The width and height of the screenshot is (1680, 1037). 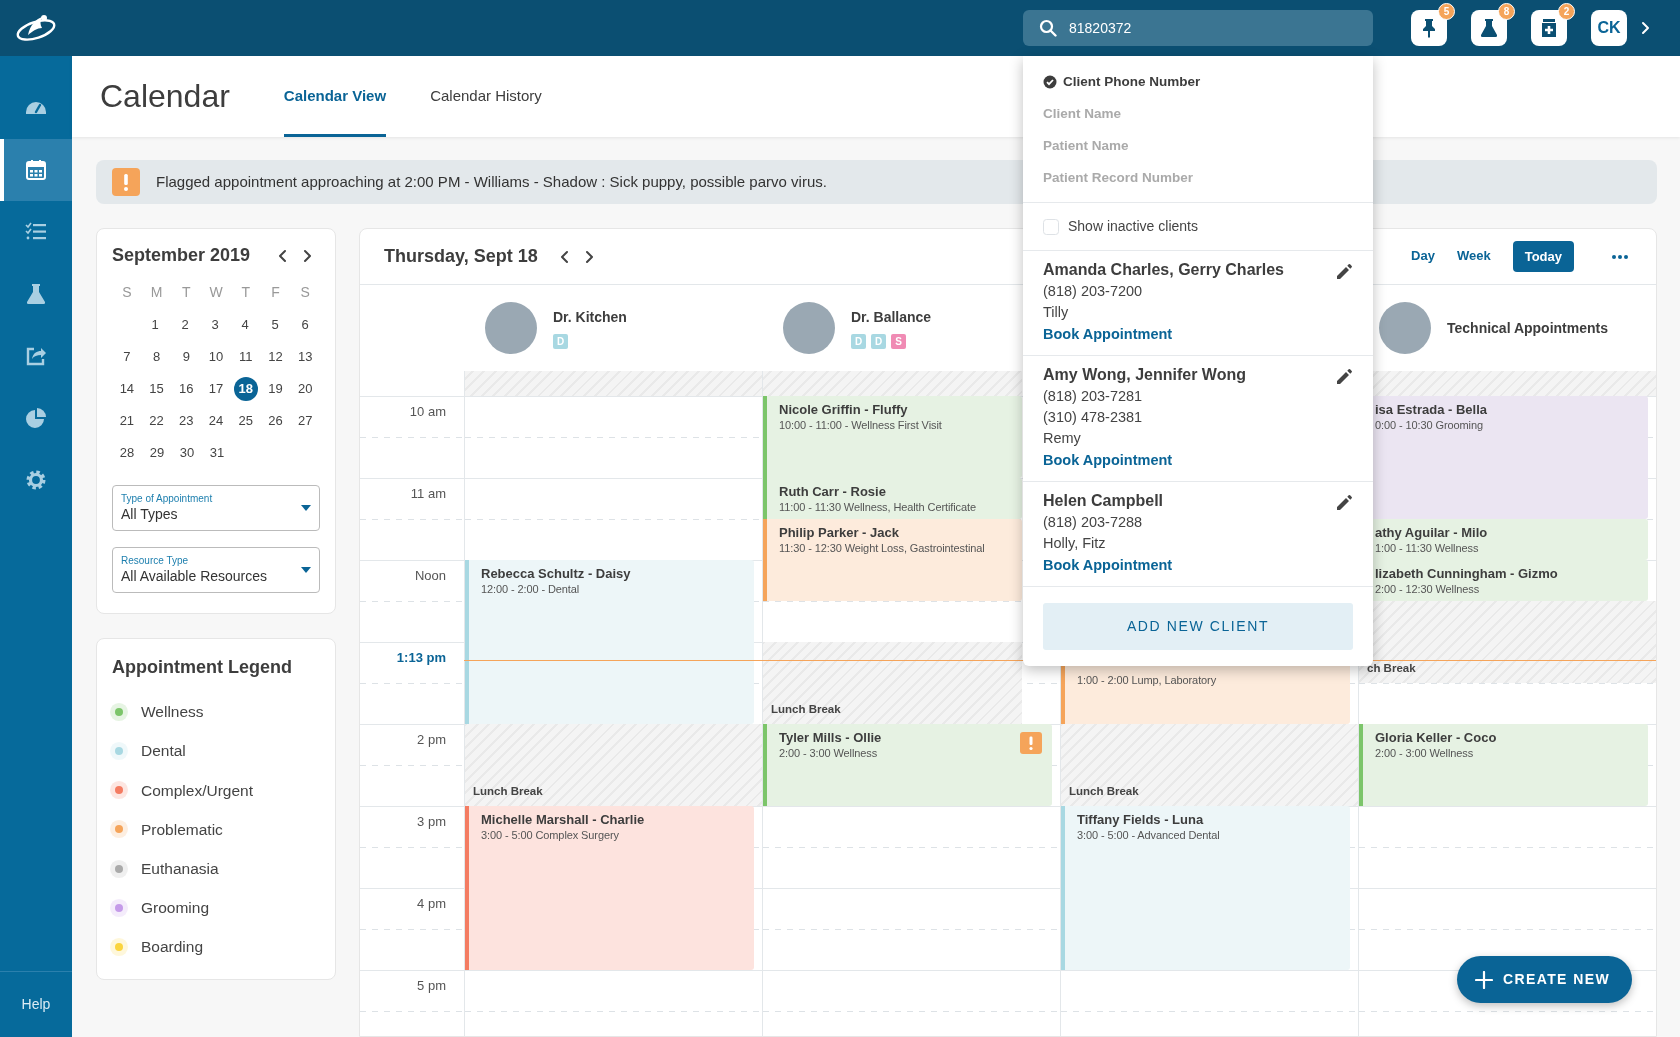 What do you see at coordinates (156, 388) in the screenshot?
I see `calendar-day: 15` at bounding box center [156, 388].